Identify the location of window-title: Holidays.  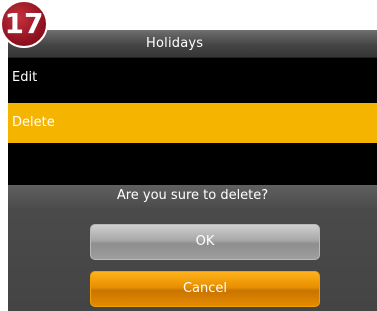
(175, 43).